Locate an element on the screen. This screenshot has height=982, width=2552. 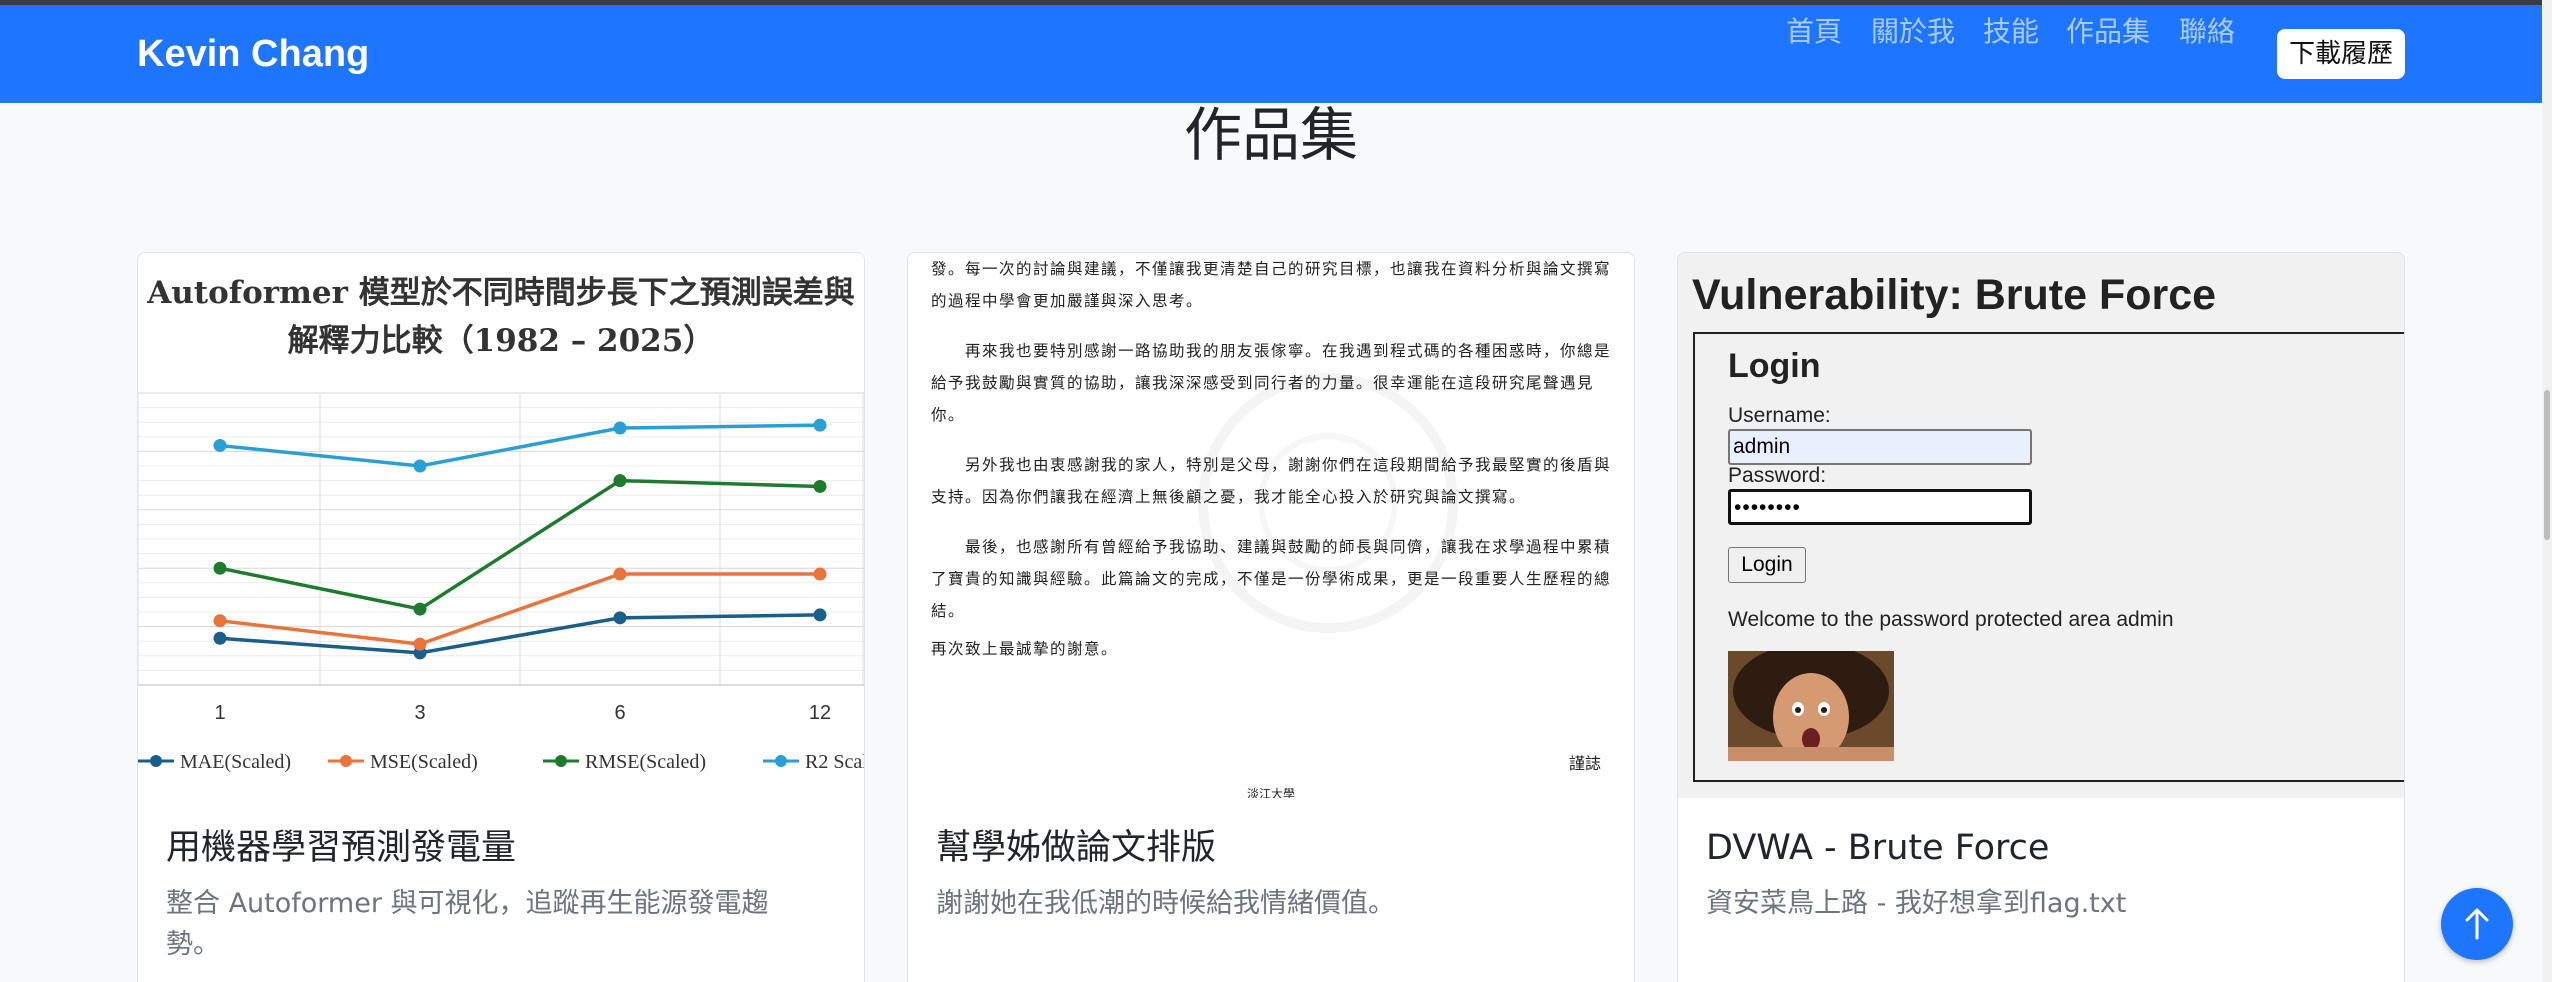
doc-footer: 淡江大學 is located at coordinates (1270, 792).